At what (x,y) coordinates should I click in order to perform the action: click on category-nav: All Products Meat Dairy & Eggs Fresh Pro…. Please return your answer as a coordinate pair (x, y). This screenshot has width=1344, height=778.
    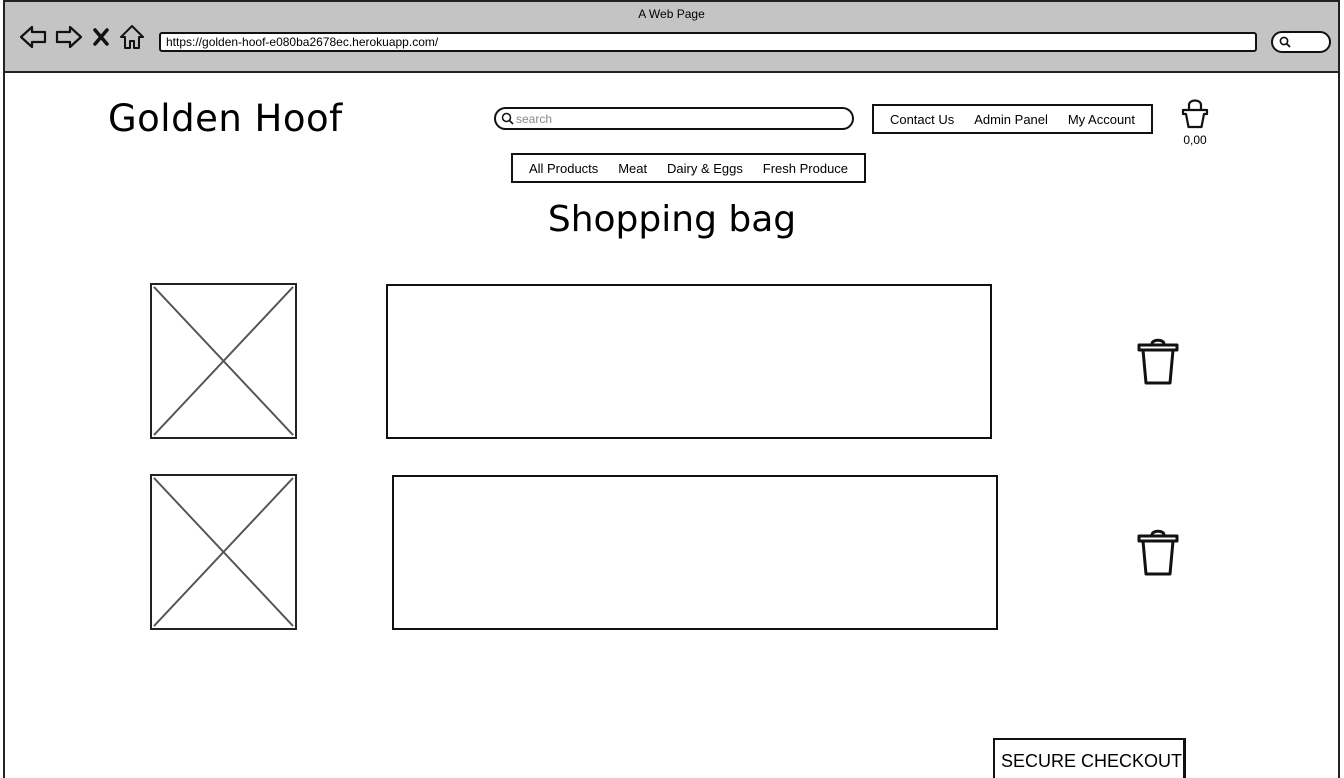
    Looking at the image, I should click on (688, 168).